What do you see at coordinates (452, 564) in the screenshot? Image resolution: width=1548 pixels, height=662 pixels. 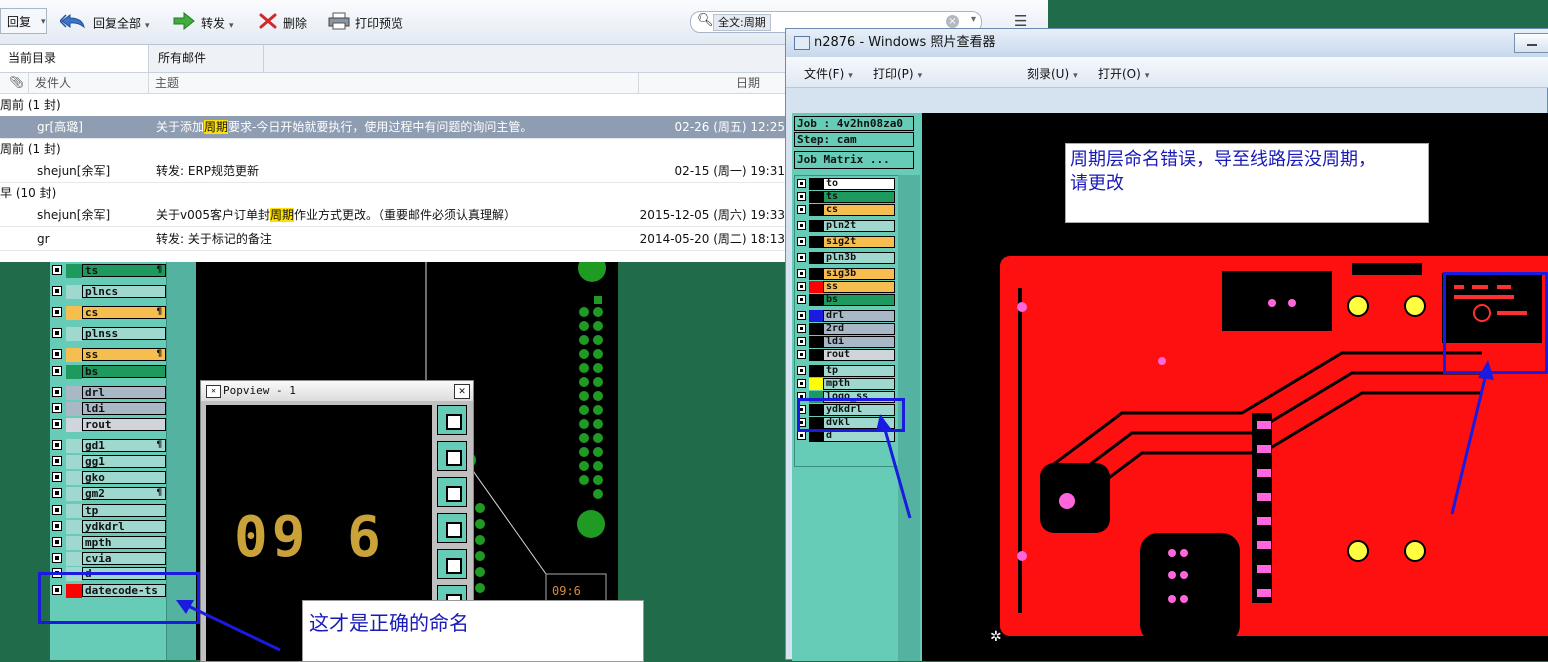 I see `pan-right-icon` at bounding box center [452, 564].